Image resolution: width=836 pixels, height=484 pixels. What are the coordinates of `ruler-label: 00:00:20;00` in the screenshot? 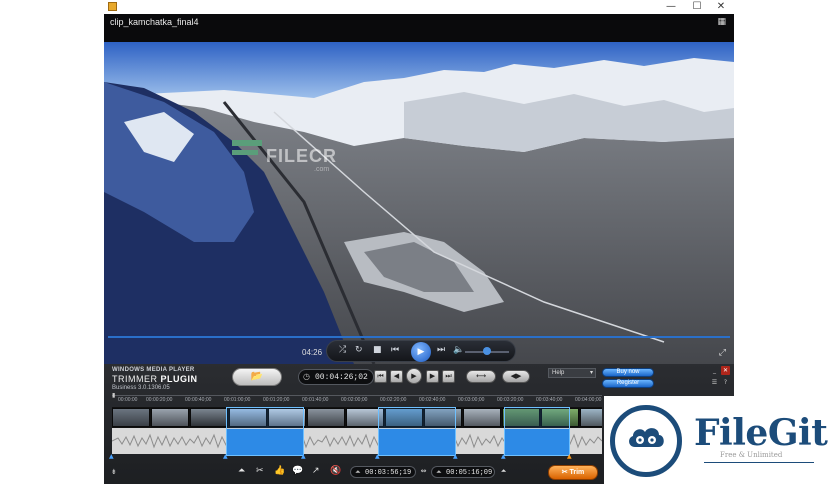 It's located at (159, 400).